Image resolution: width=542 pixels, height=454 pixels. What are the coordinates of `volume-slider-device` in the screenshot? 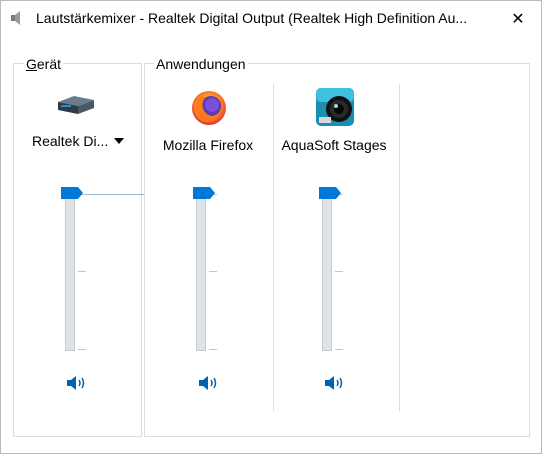 It's located at (70, 272).